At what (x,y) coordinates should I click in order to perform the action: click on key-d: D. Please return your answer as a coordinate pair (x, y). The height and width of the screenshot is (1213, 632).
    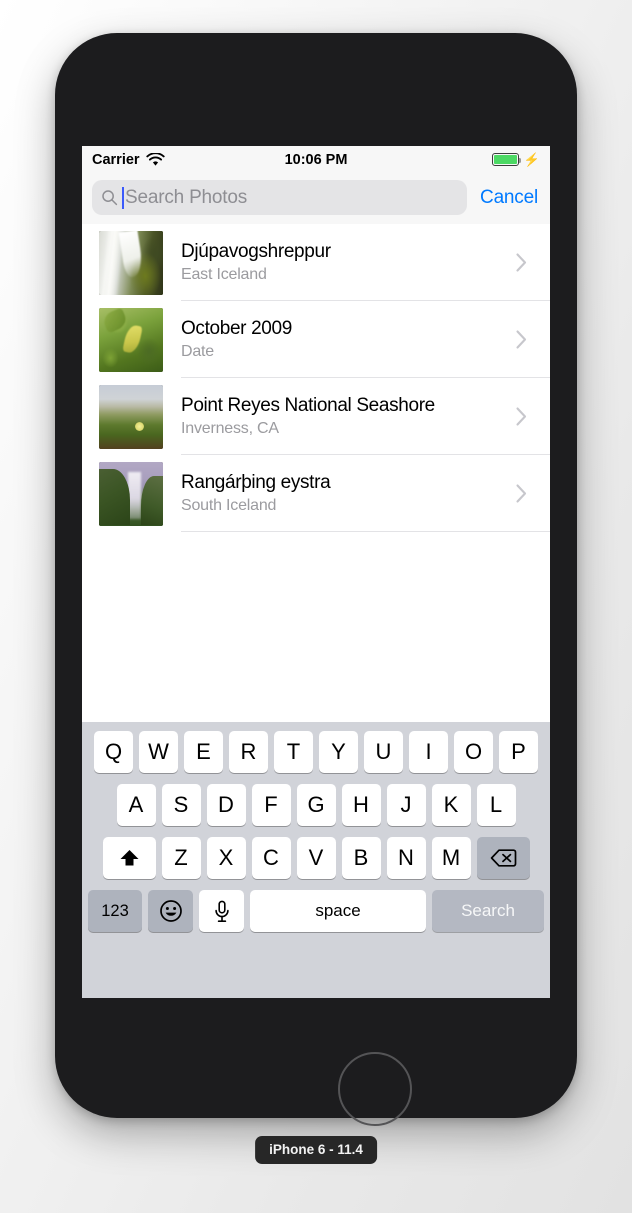
    Looking at the image, I should click on (226, 805).